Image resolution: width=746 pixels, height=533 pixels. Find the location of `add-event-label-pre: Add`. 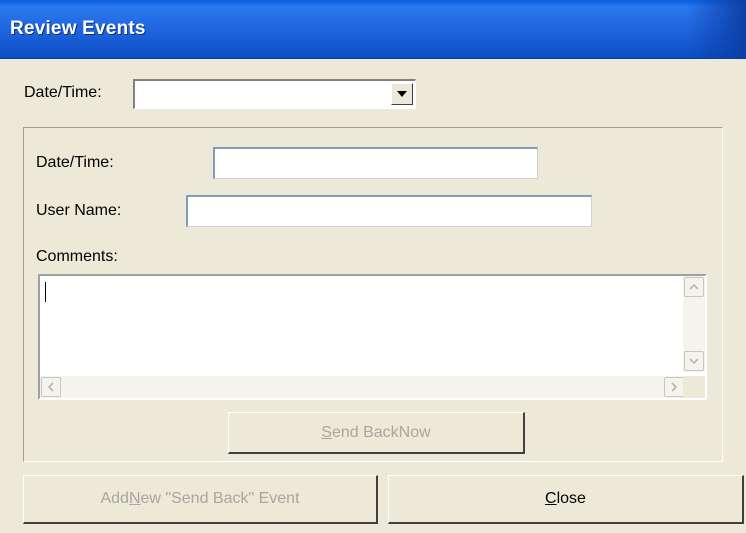

add-event-label-pre: Add is located at coordinates (114, 498).